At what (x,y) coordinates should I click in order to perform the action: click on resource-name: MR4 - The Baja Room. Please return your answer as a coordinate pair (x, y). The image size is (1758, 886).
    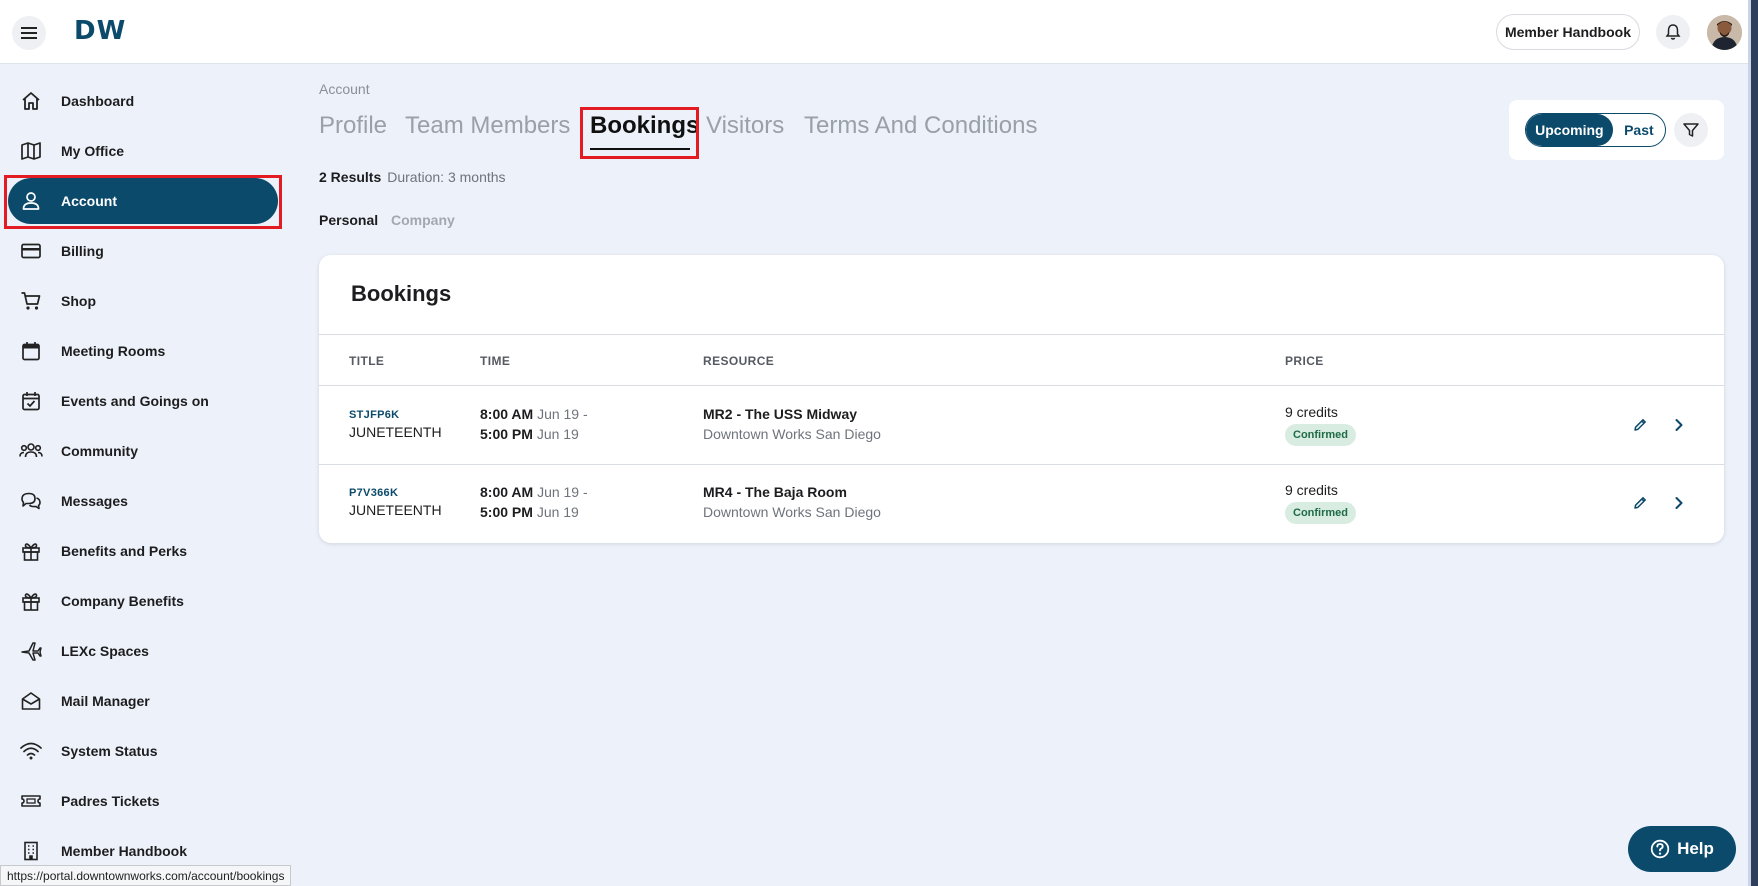
    Looking at the image, I should click on (775, 492).